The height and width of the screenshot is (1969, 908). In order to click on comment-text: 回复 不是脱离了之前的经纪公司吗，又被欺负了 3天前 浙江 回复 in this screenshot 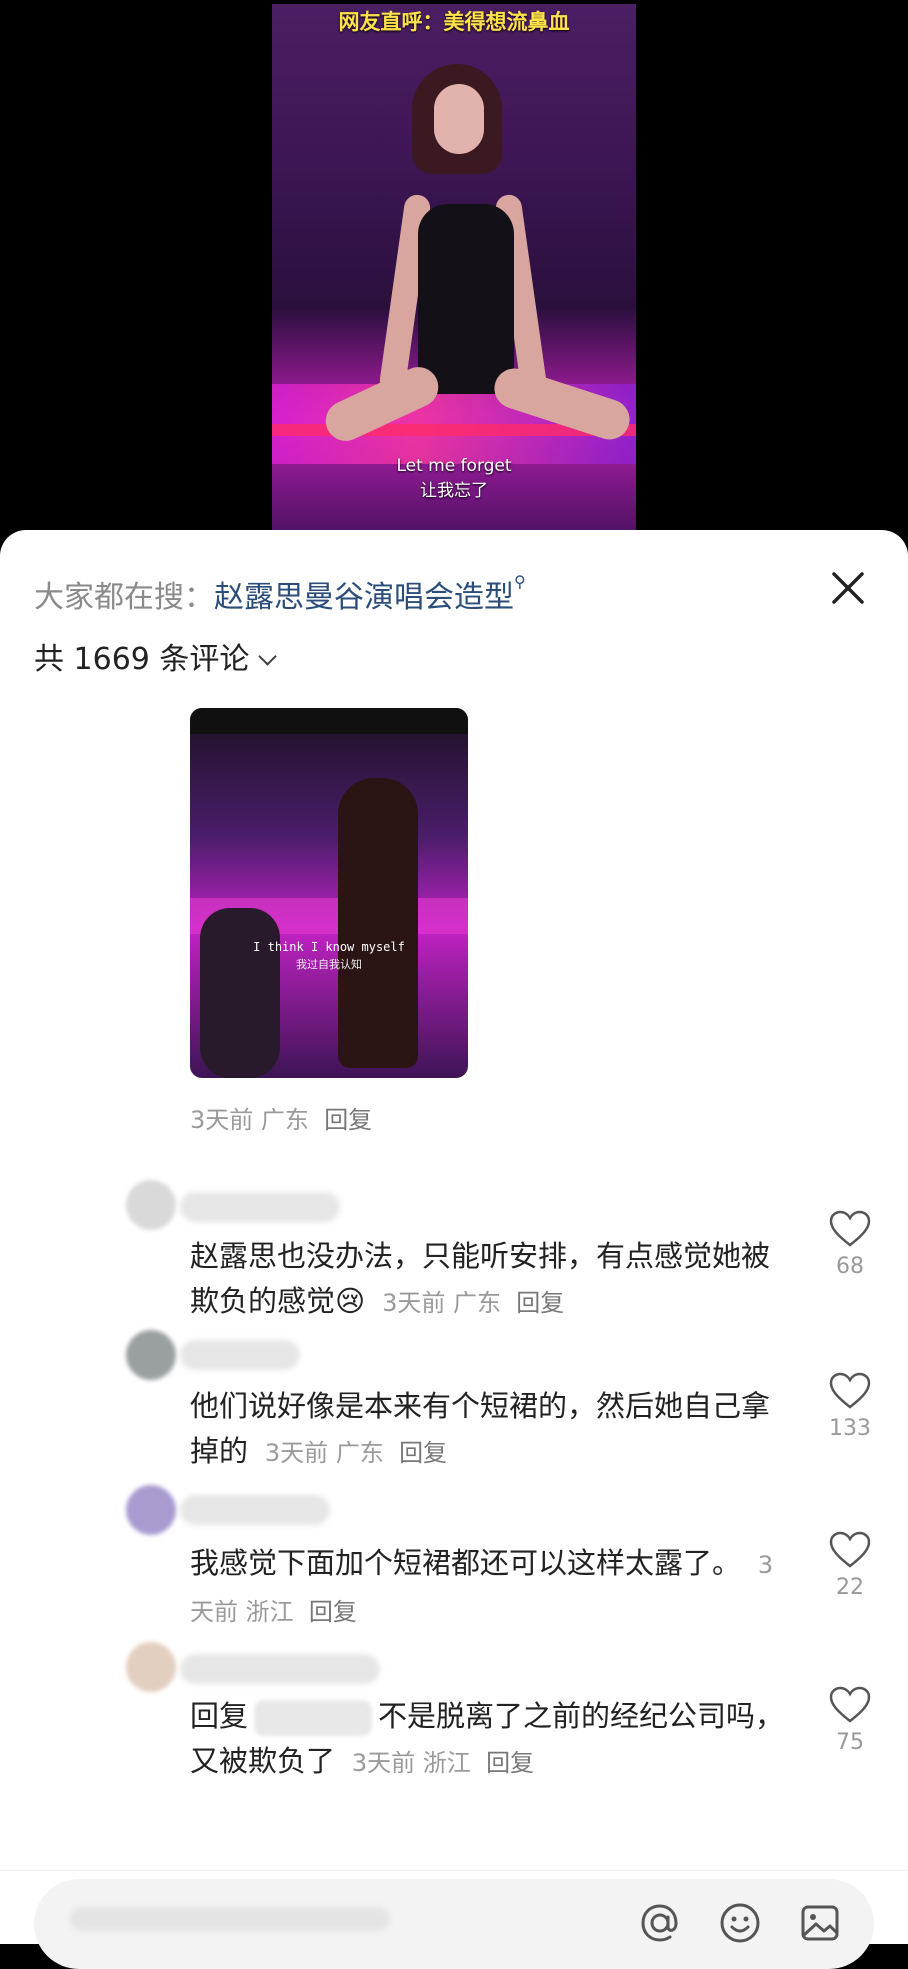, I will do `click(487, 1738)`.